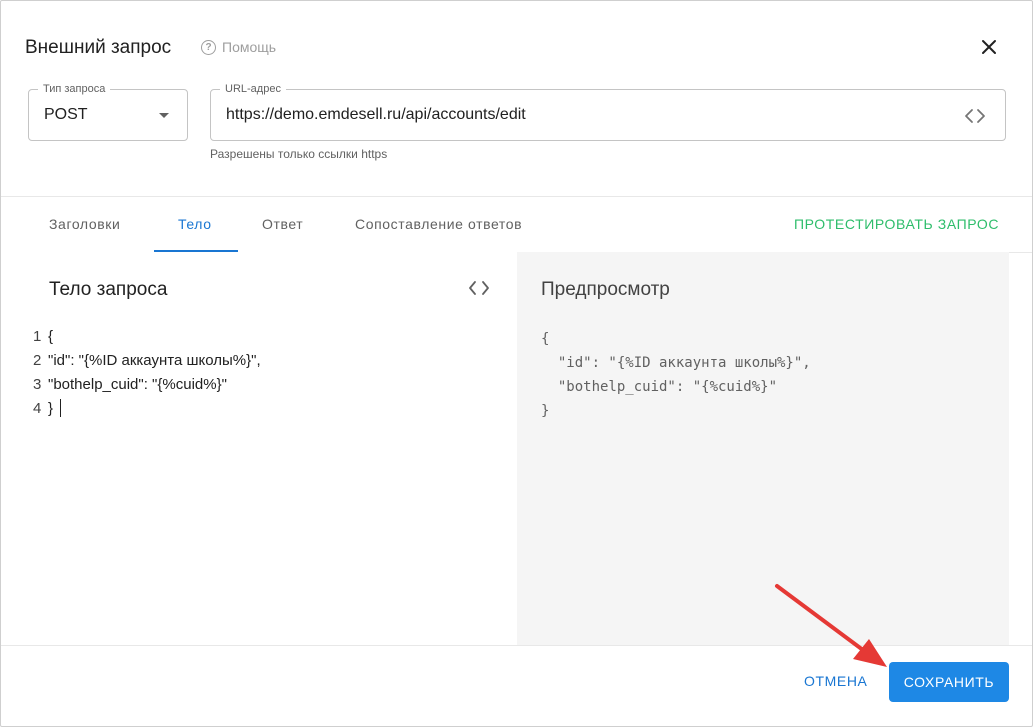  Describe the element at coordinates (51, 336) in the screenshot. I see `line-text: {` at that location.